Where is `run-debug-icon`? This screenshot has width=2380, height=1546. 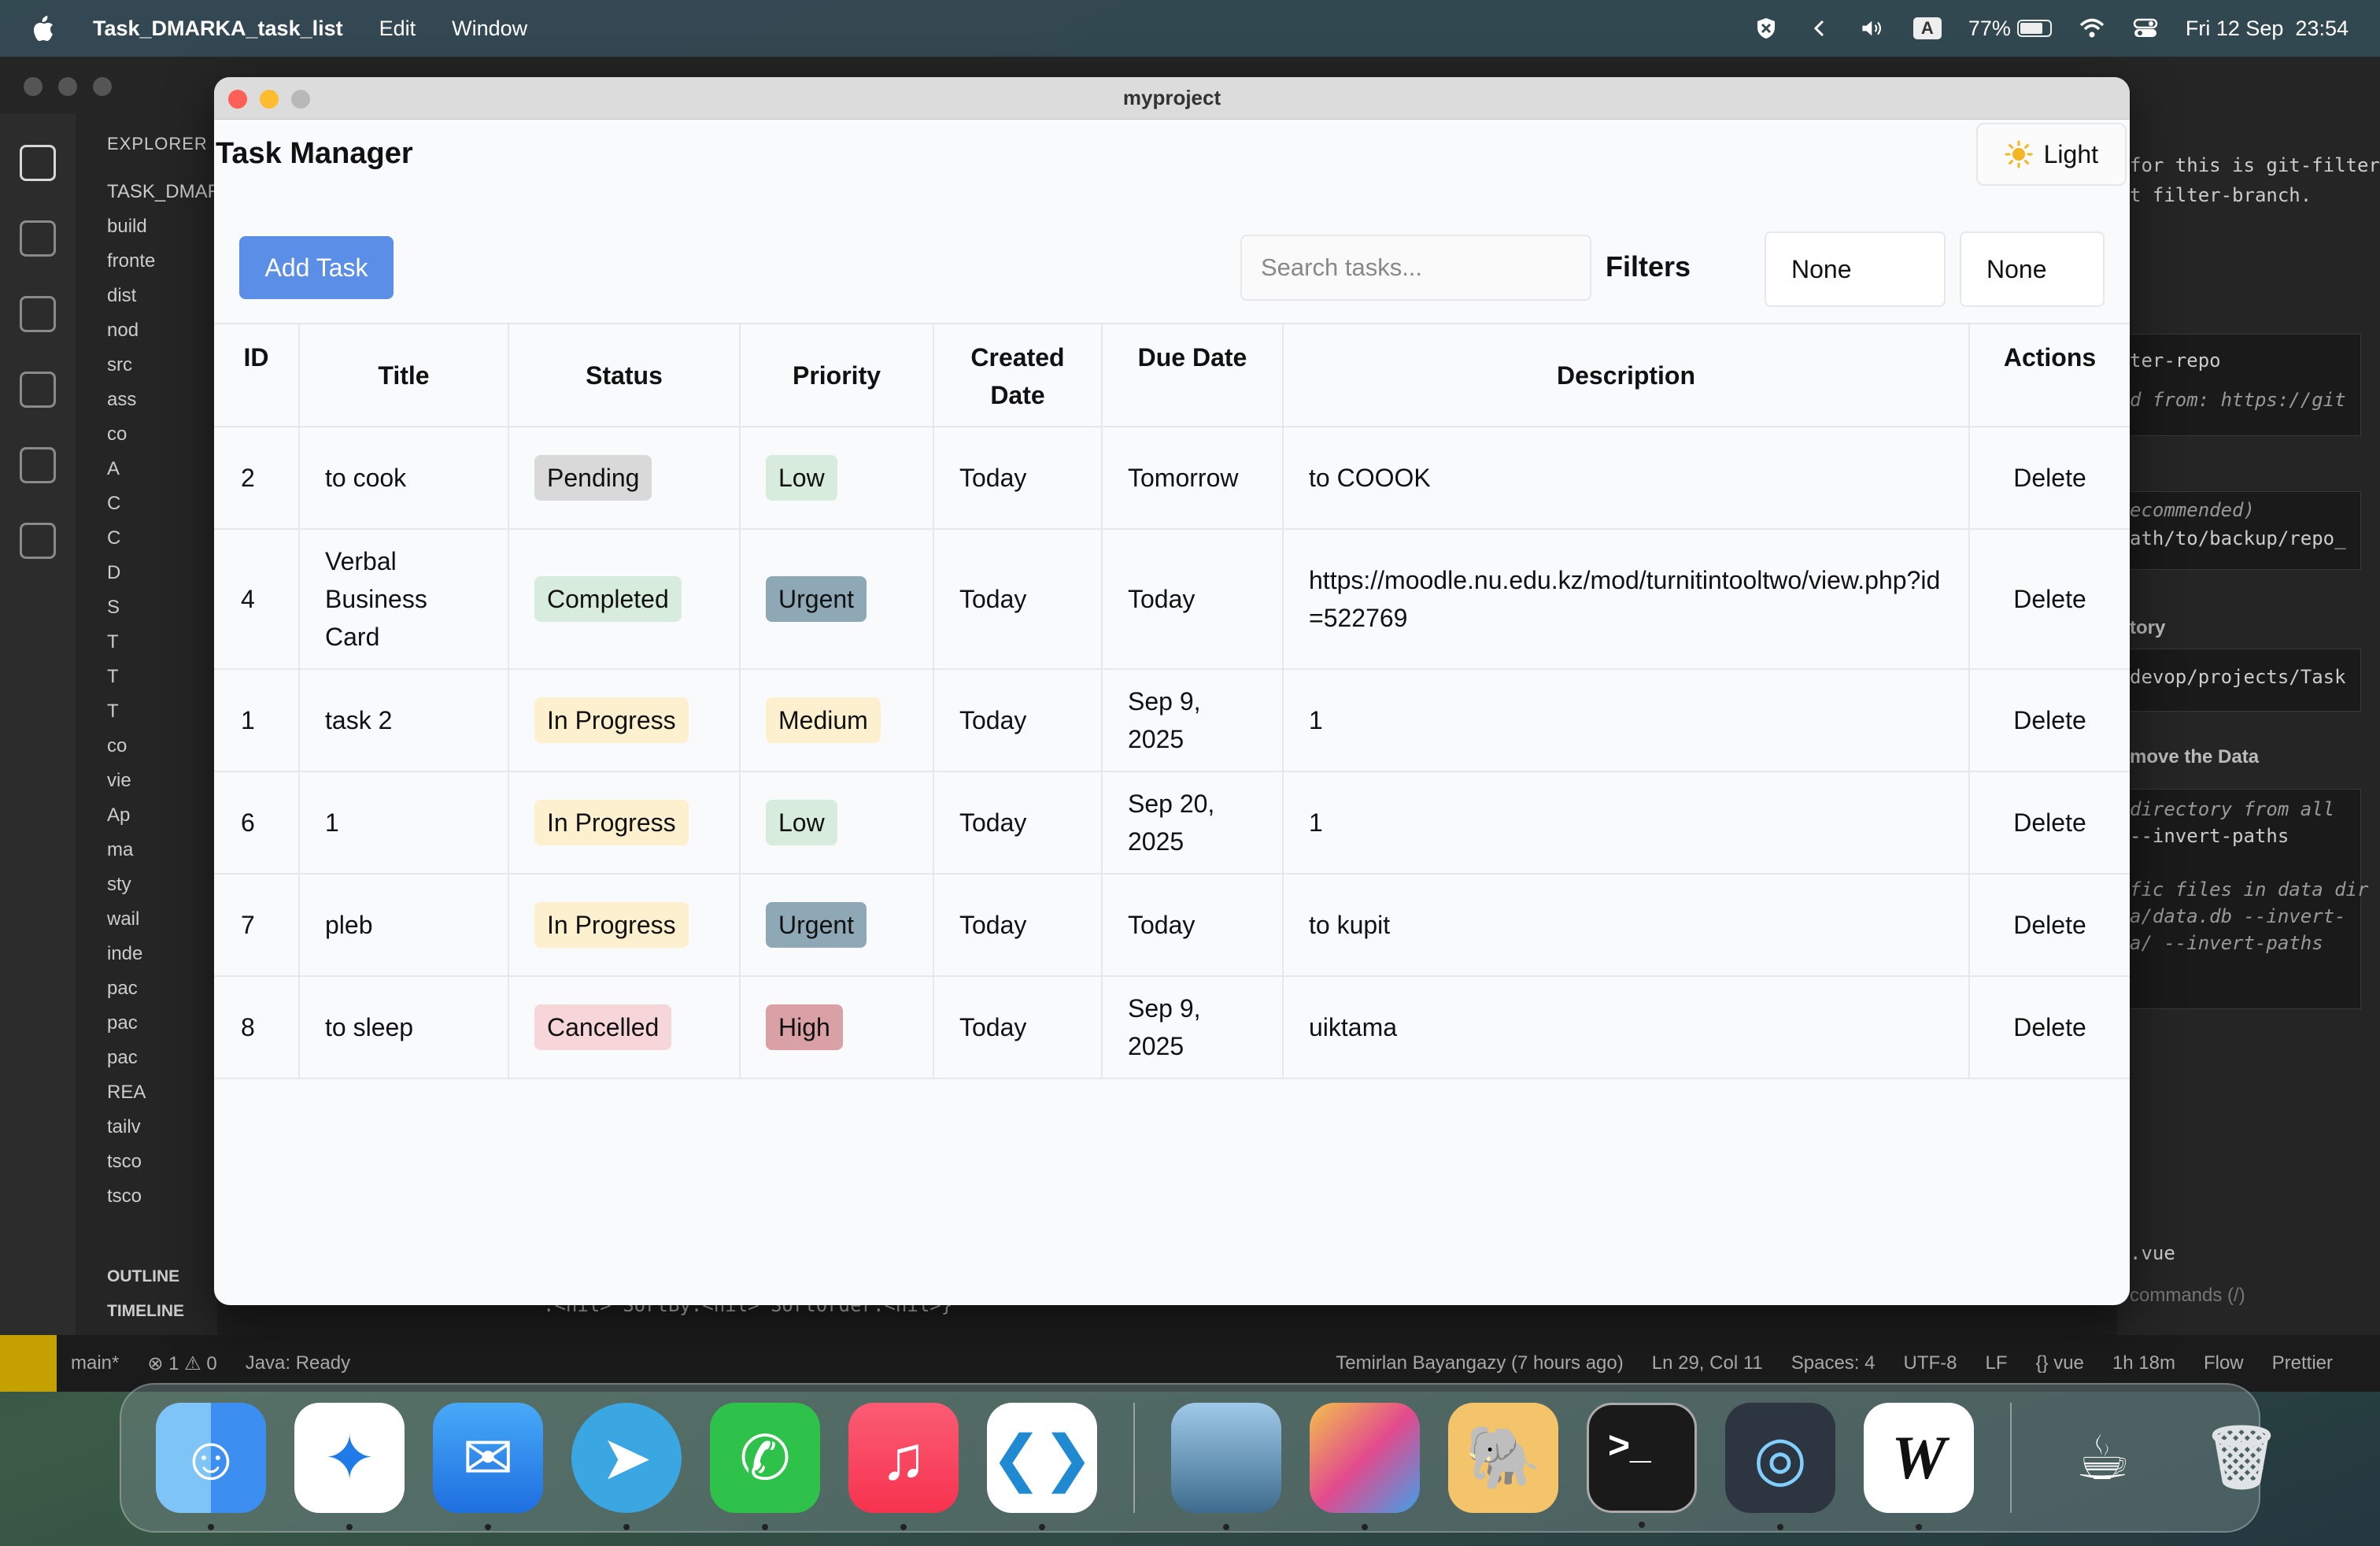 run-debug-icon is located at coordinates (38, 390).